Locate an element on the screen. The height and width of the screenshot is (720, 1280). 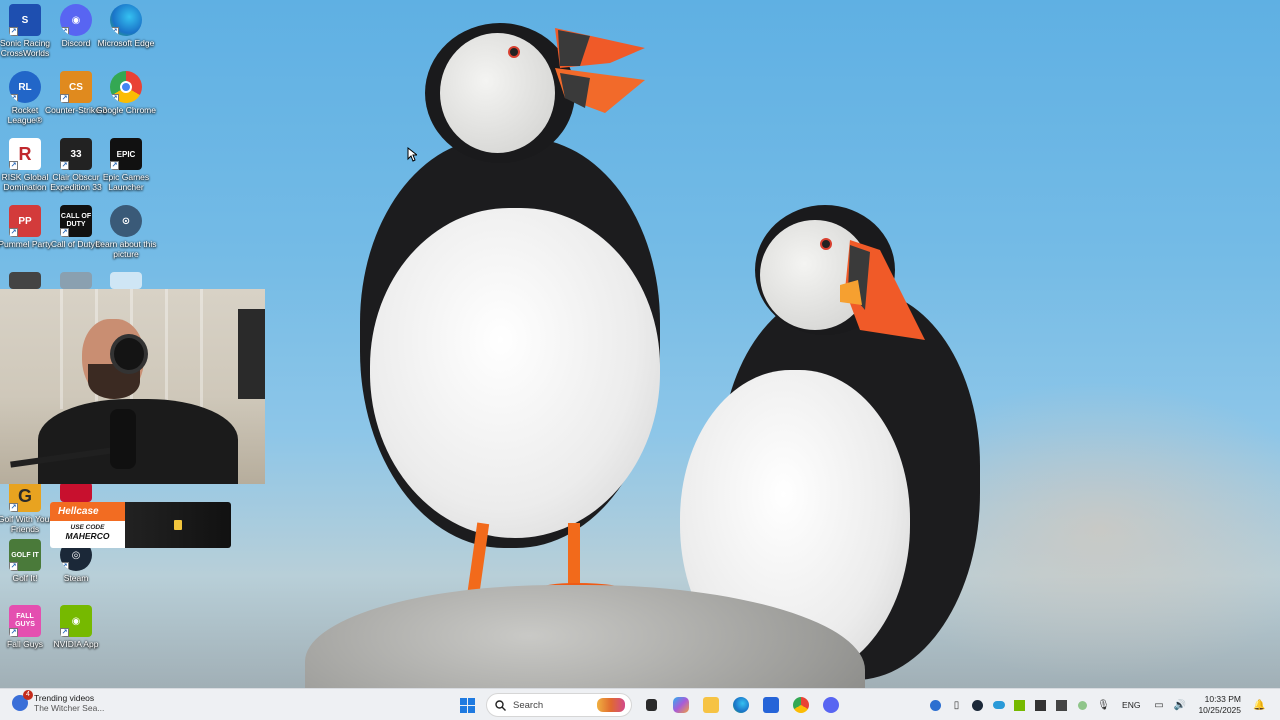
desktop-icon-epic-games: EPIC ↗ Epic Games Launcher is located at coordinates (126, 165).